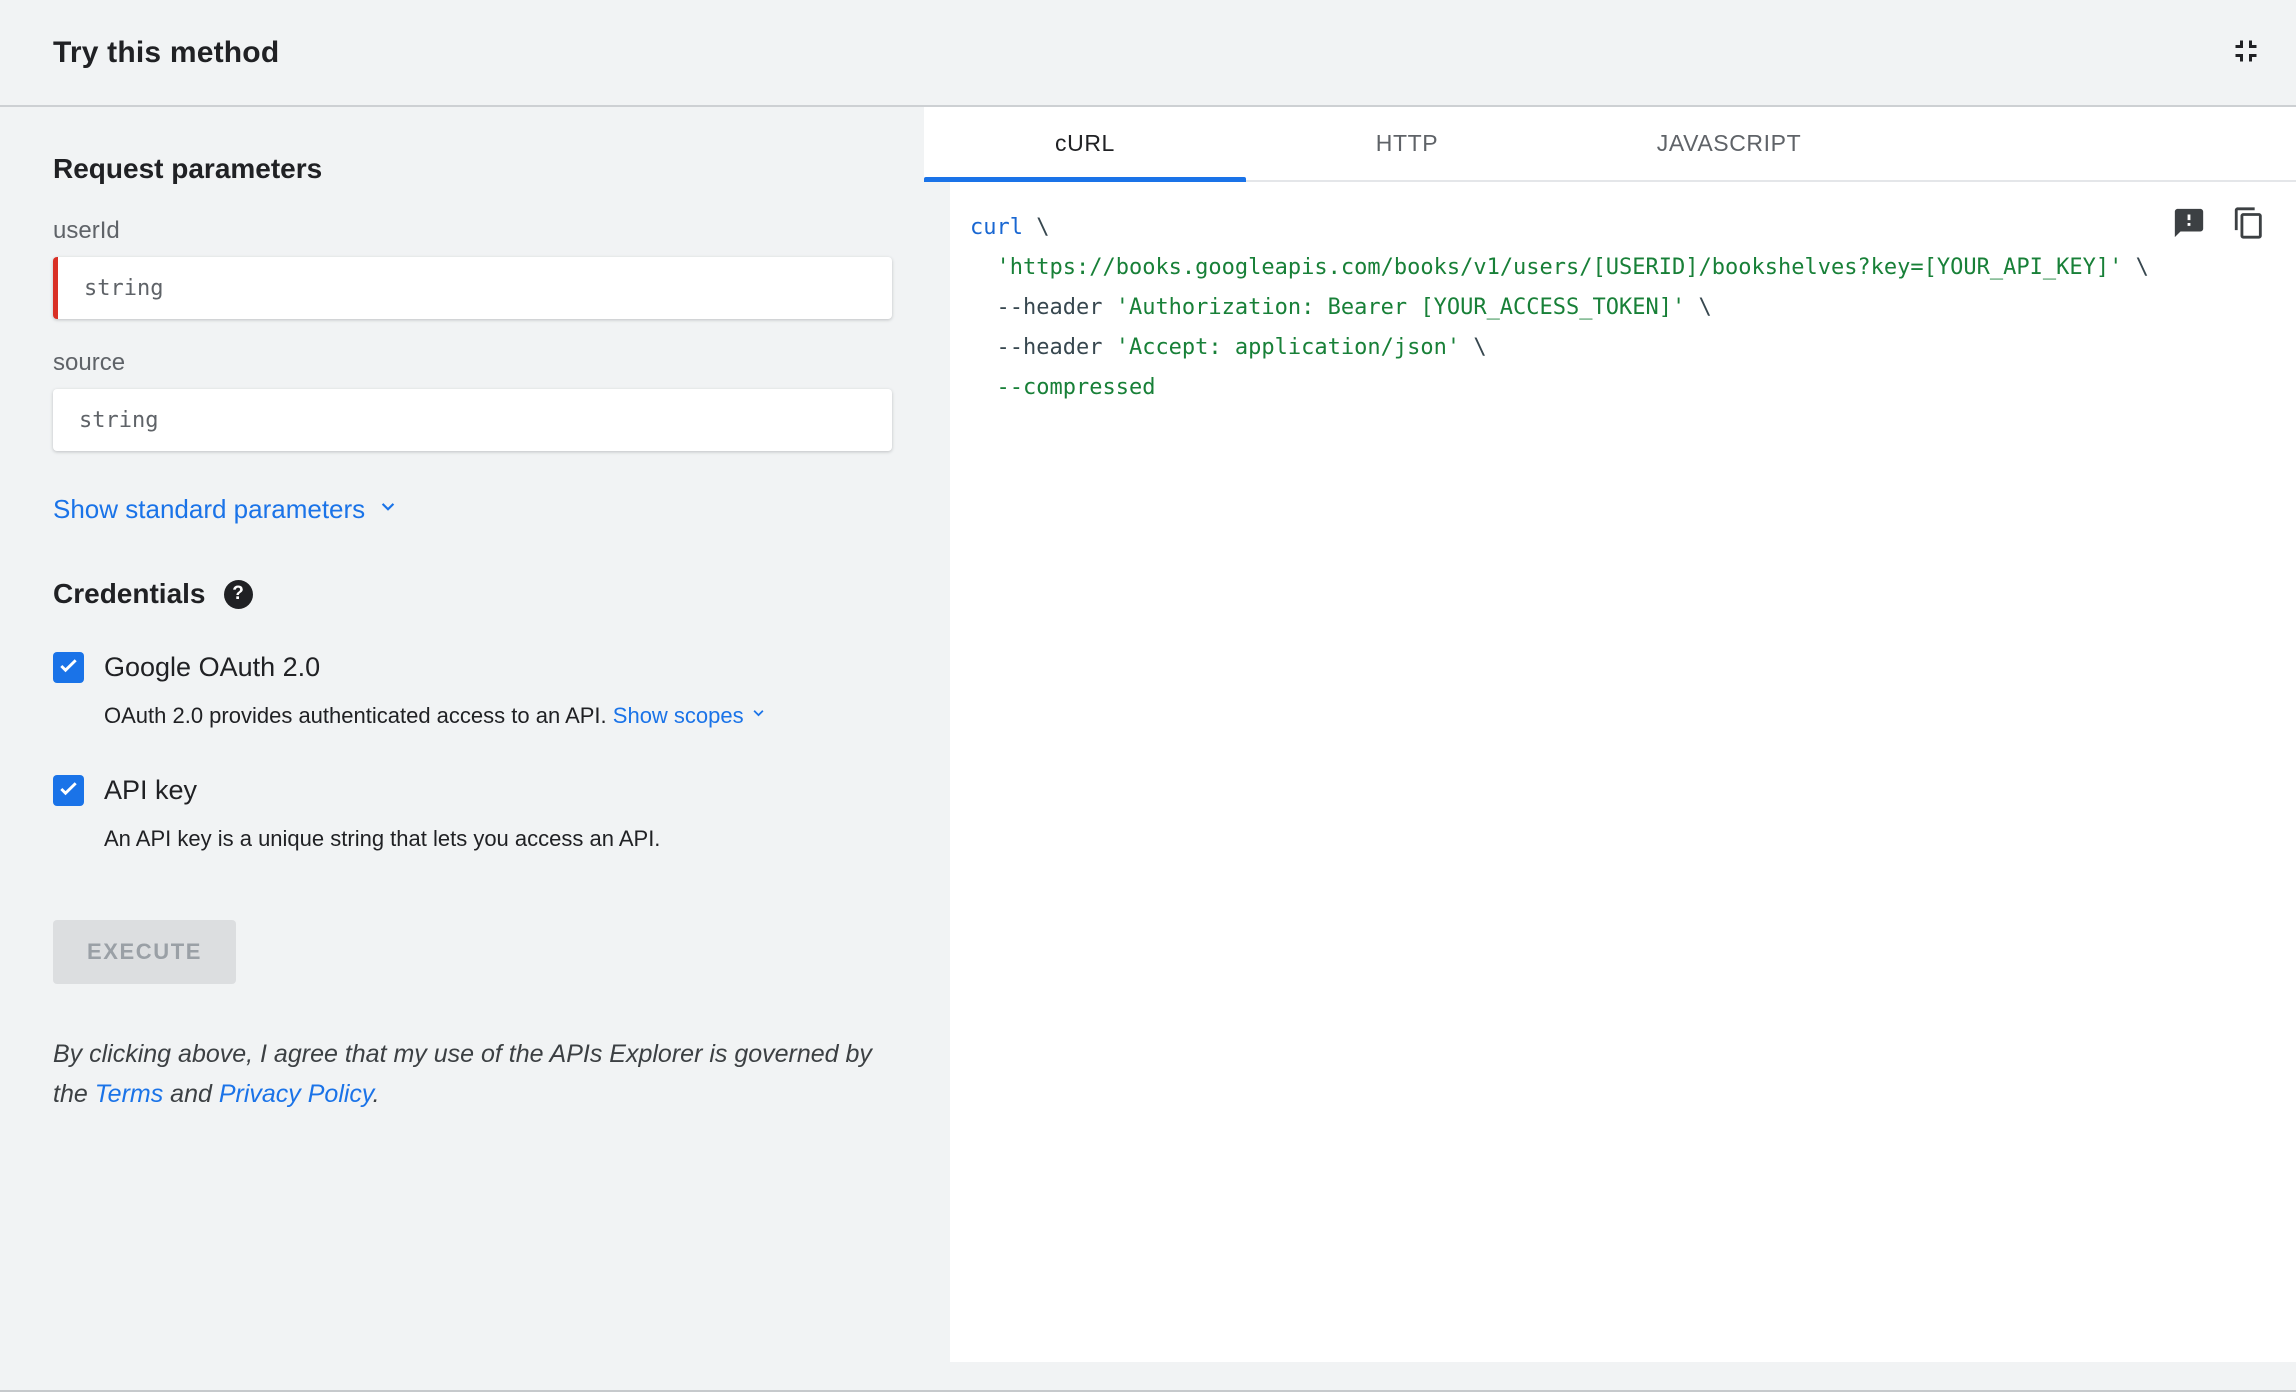 Image resolution: width=2296 pixels, height=1392 pixels. What do you see at coordinates (1729, 143) in the screenshot?
I see `tab-javascript: JAVASCRIPT` at bounding box center [1729, 143].